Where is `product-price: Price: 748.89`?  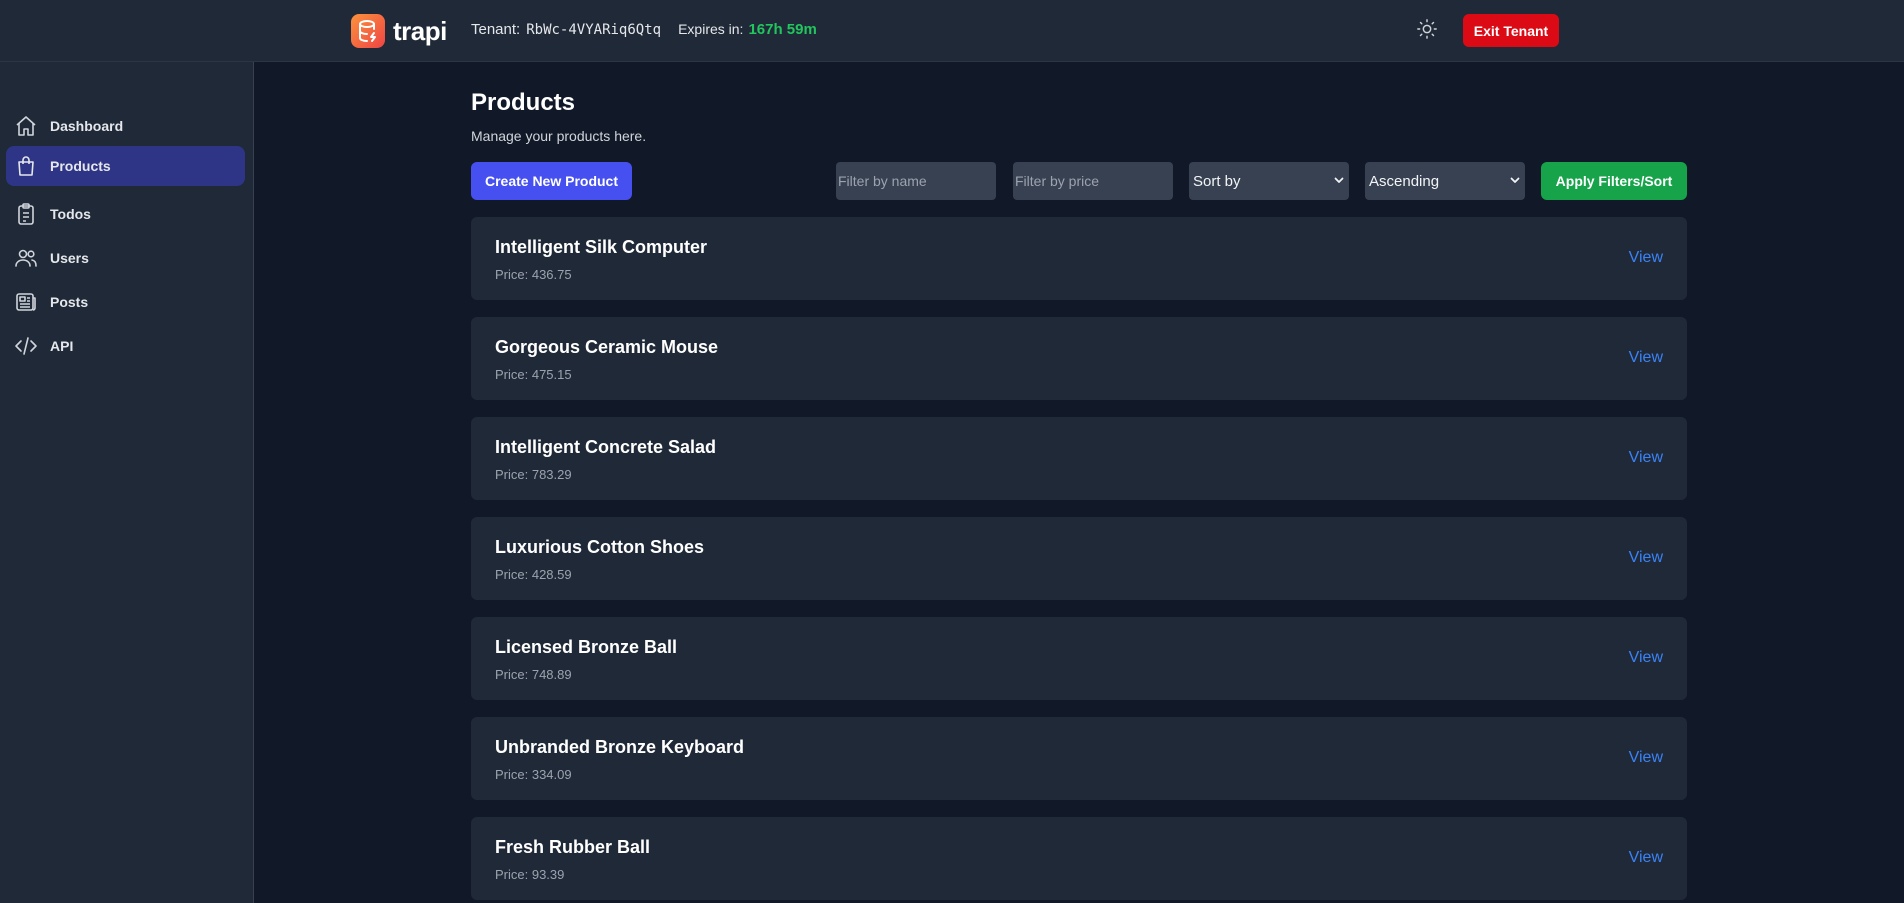 product-price: Price: 748.89 is located at coordinates (533, 674).